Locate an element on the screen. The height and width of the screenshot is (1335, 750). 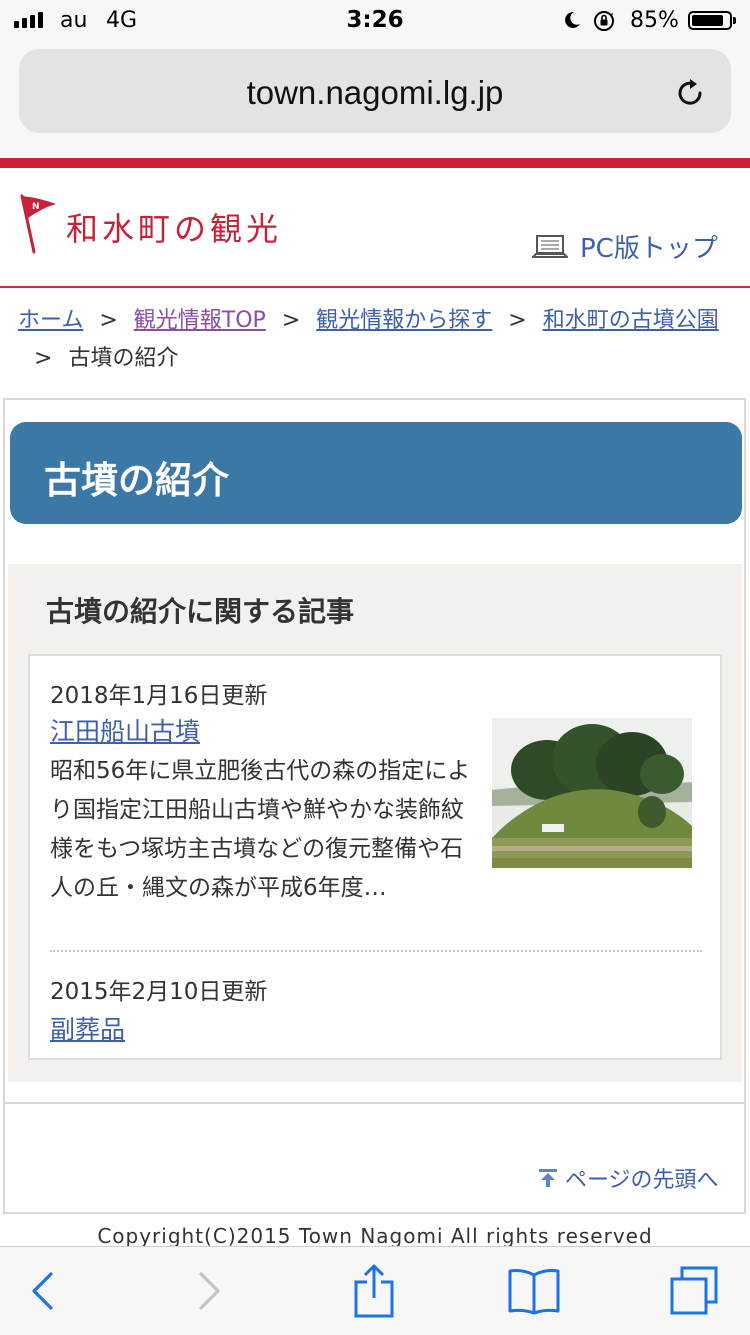
battery-tip is located at coordinates (734, 20).